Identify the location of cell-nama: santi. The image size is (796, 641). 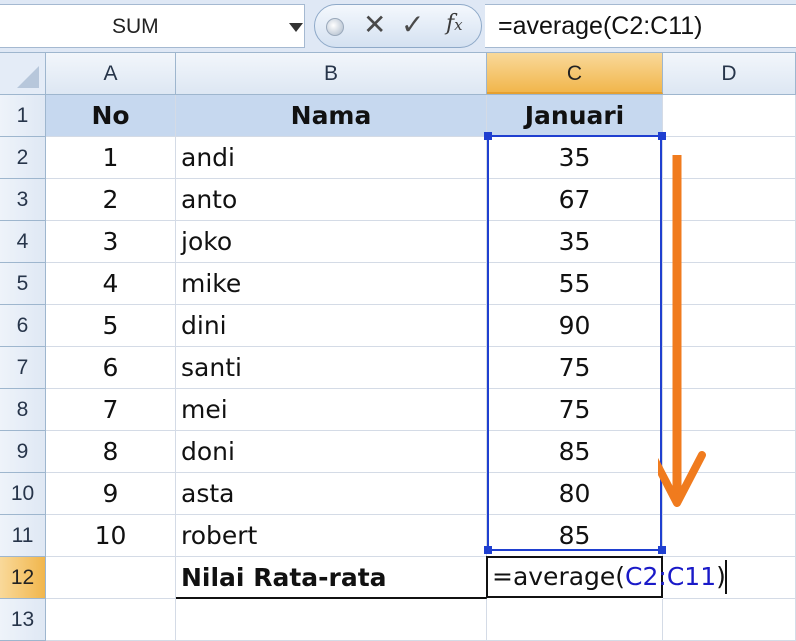
(331, 368).